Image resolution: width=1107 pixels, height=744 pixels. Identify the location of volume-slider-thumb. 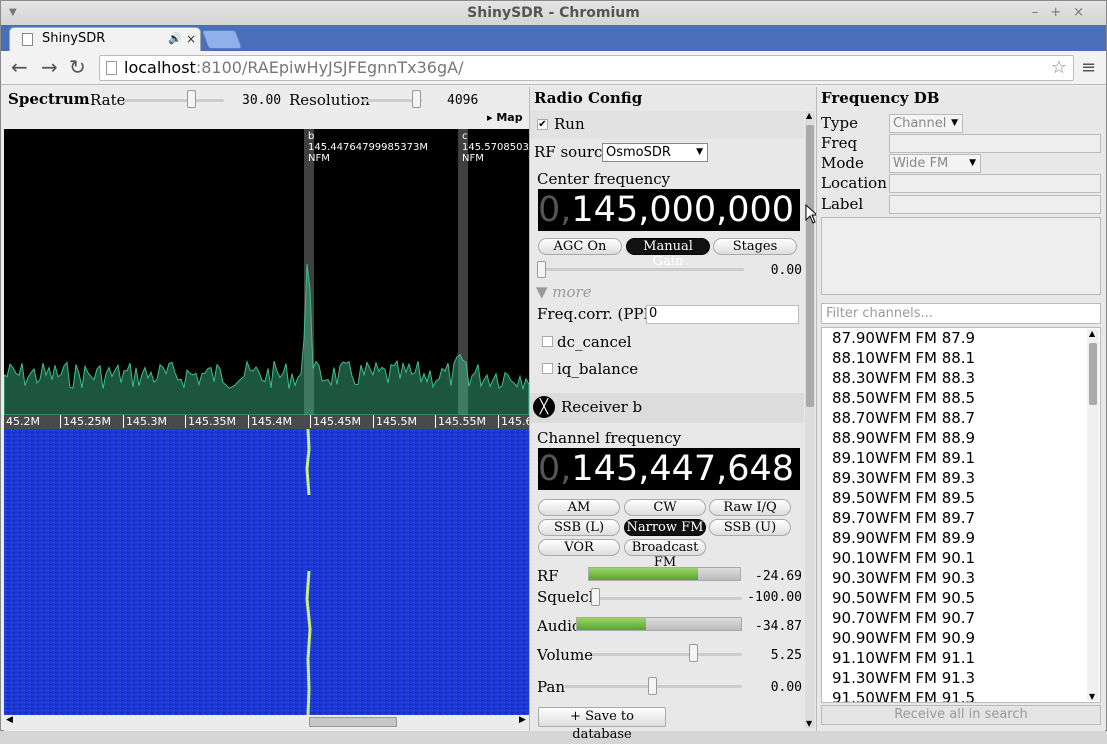
(693, 653).